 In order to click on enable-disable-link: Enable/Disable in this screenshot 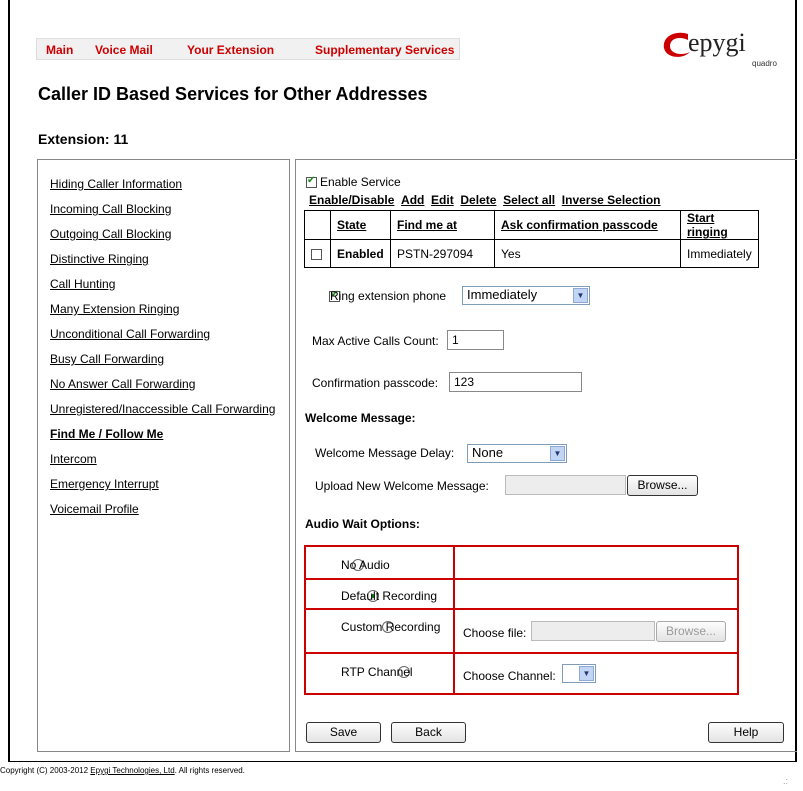, I will do `click(351, 200)`.